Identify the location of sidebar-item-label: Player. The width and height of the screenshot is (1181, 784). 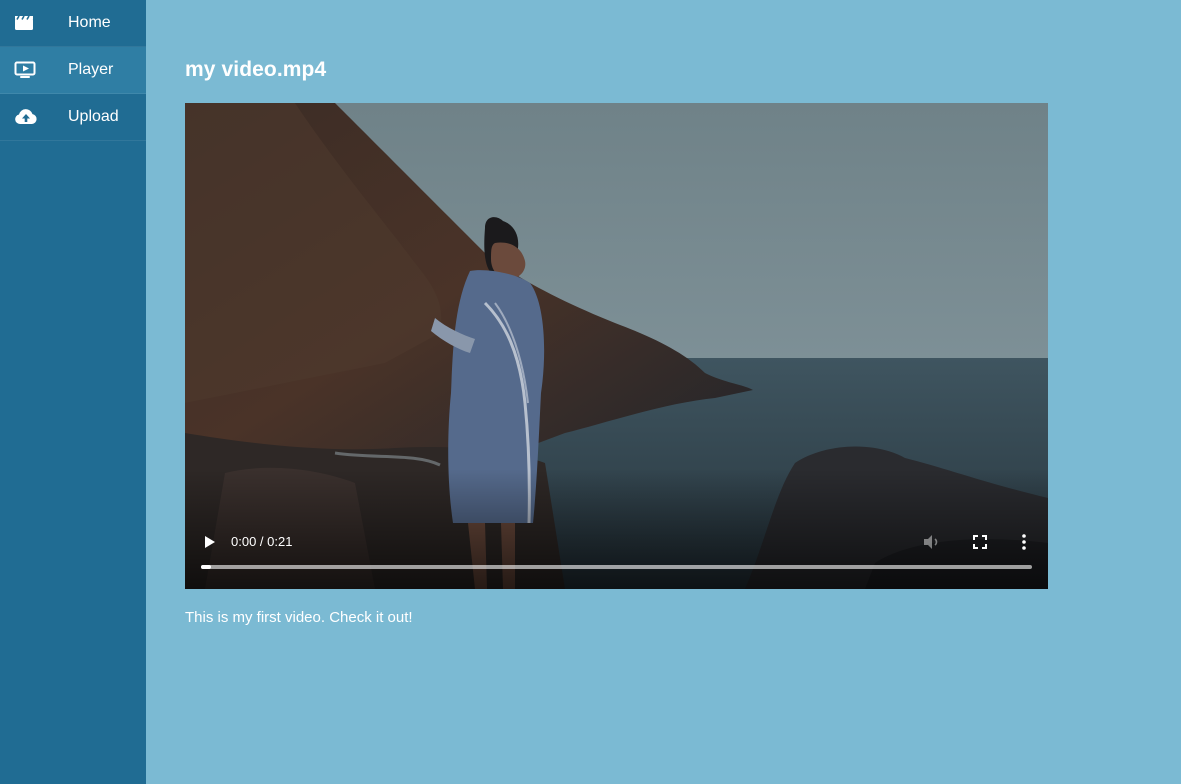
(91, 69).